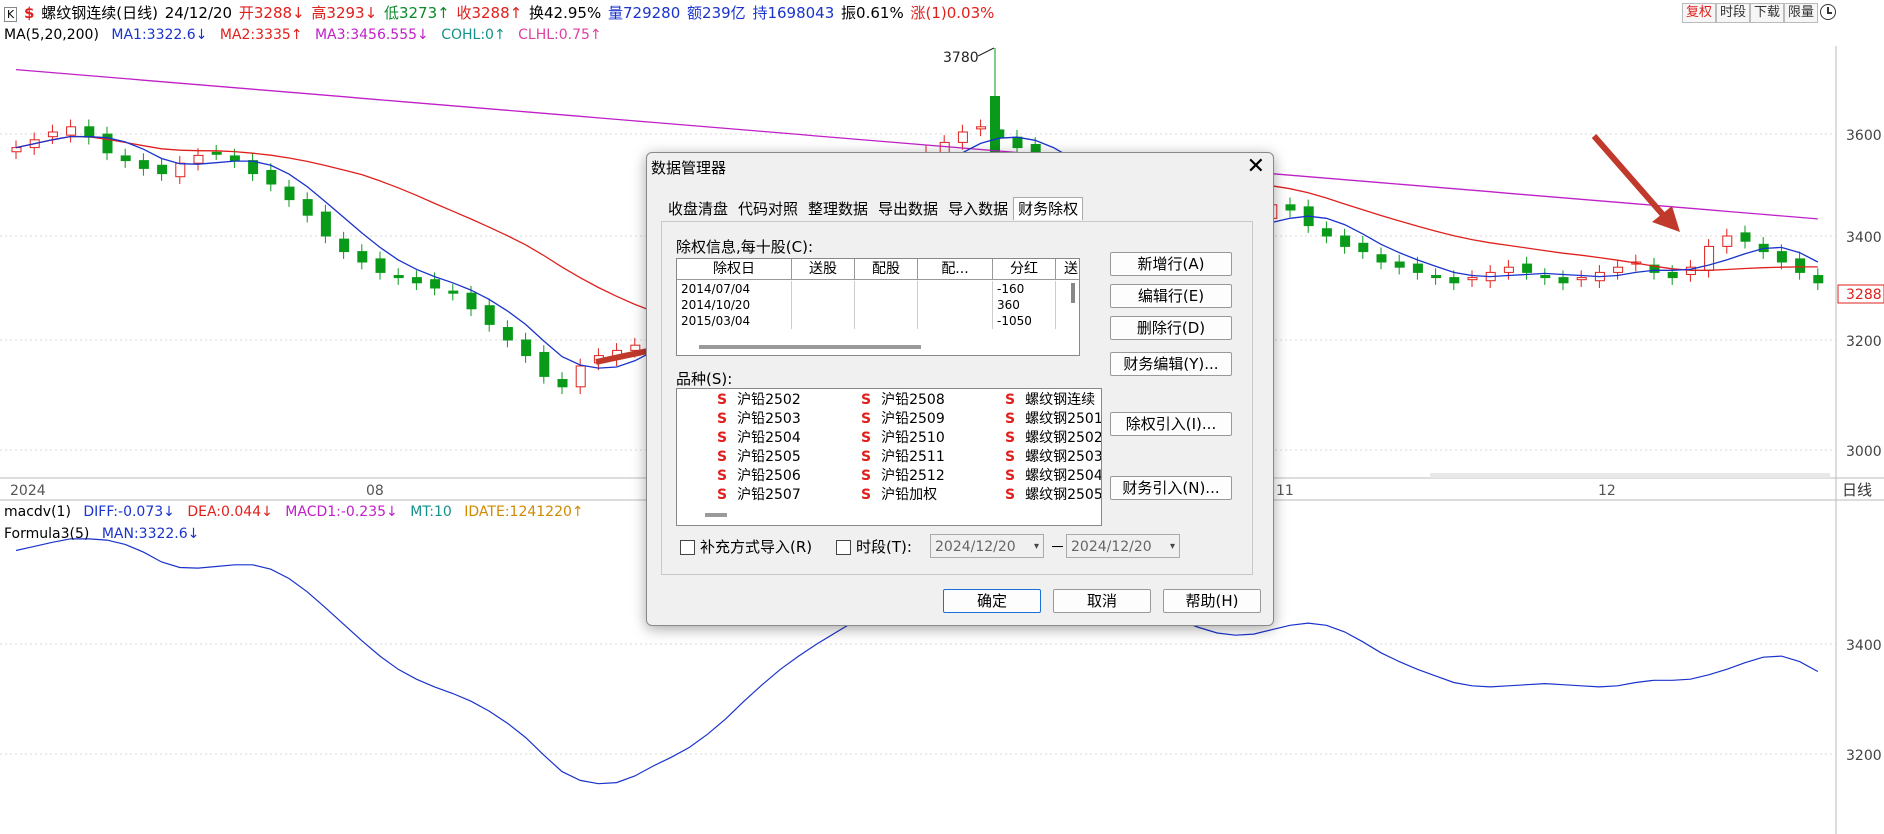 This screenshot has width=1884, height=834. I want to click on help-button: 帮助(H), so click(1212, 601).